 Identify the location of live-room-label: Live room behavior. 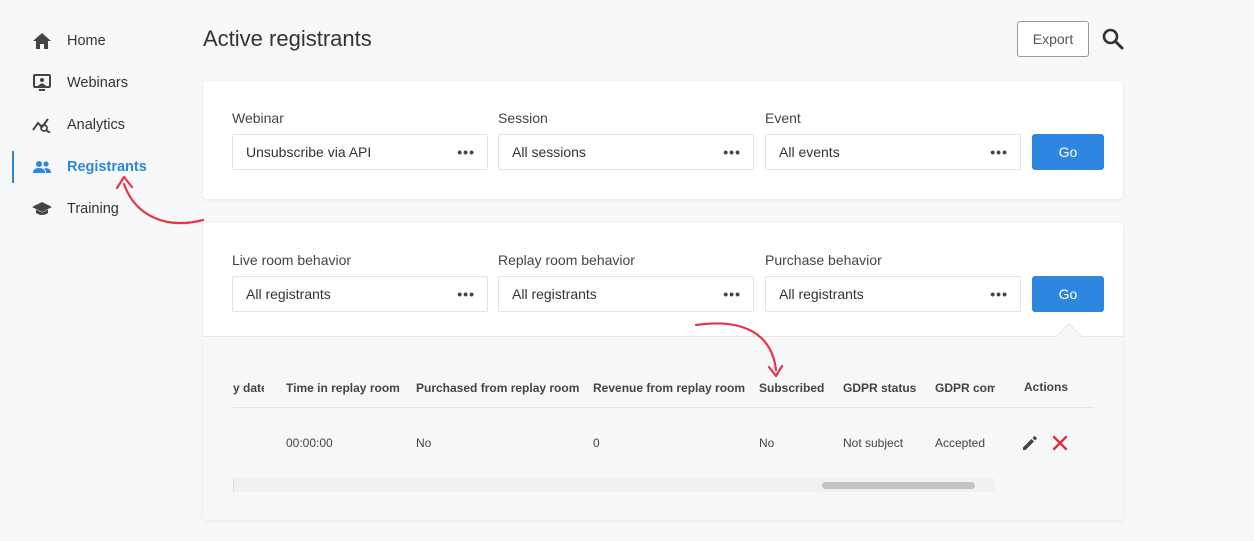
(292, 260).